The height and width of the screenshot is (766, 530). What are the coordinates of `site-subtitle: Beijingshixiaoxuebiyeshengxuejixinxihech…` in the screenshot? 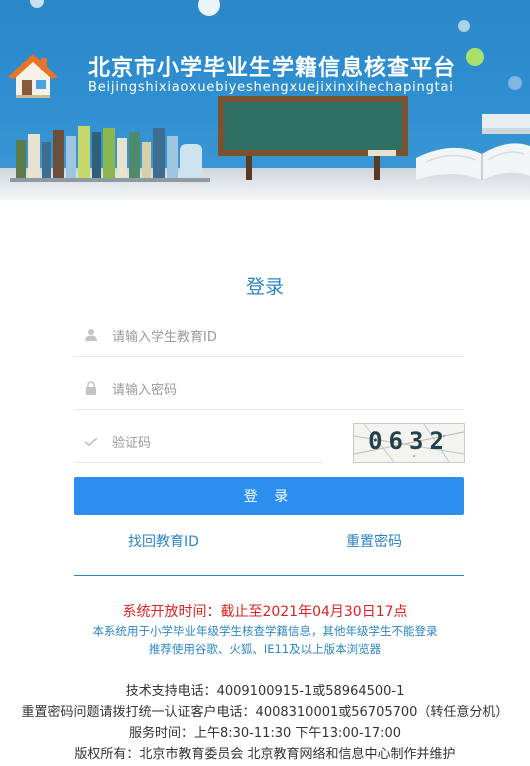 It's located at (271, 87).